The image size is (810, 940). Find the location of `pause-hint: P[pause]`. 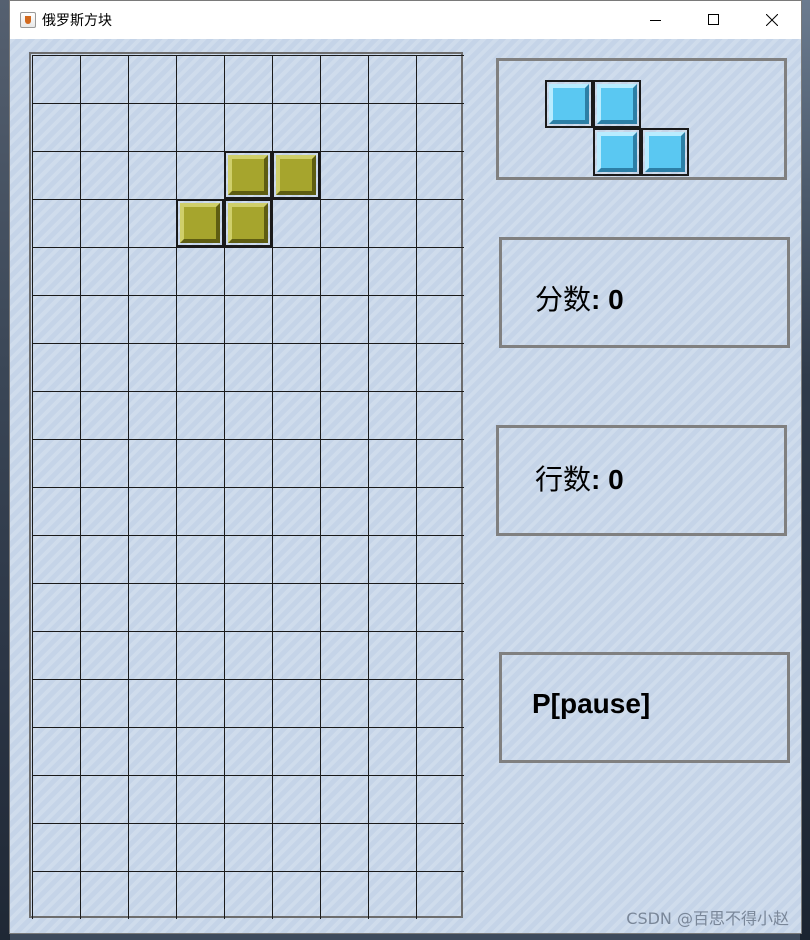

pause-hint: P[pause] is located at coordinates (591, 703).